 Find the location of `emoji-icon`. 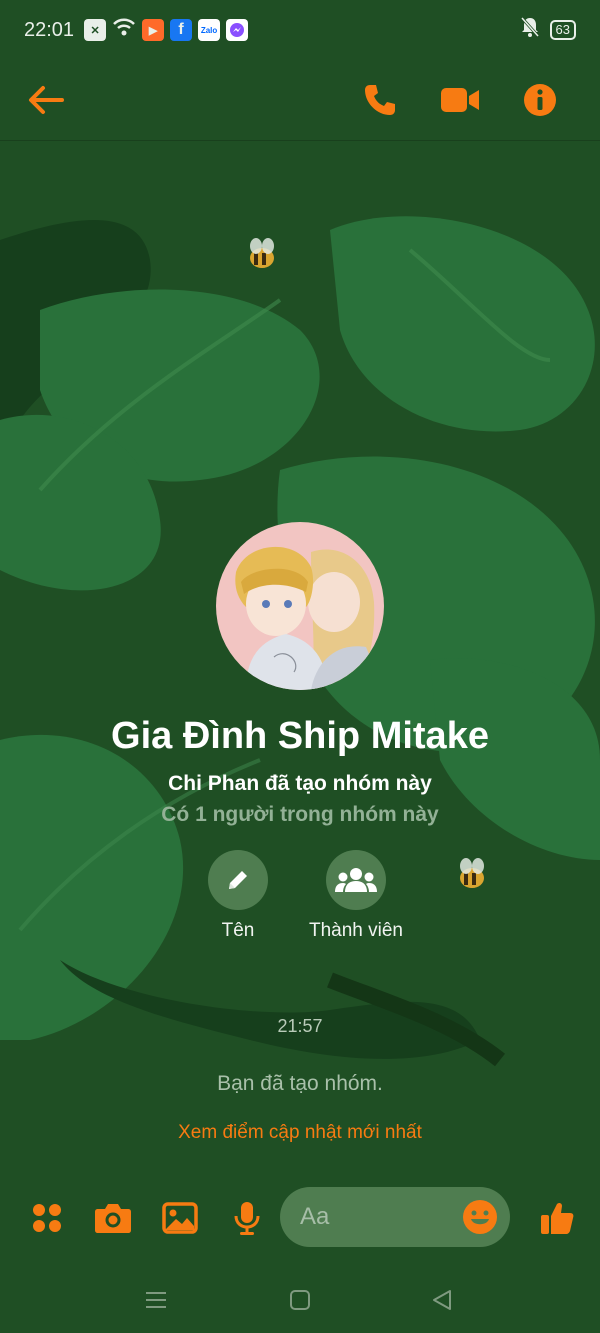

emoji-icon is located at coordinates (480, 1217).